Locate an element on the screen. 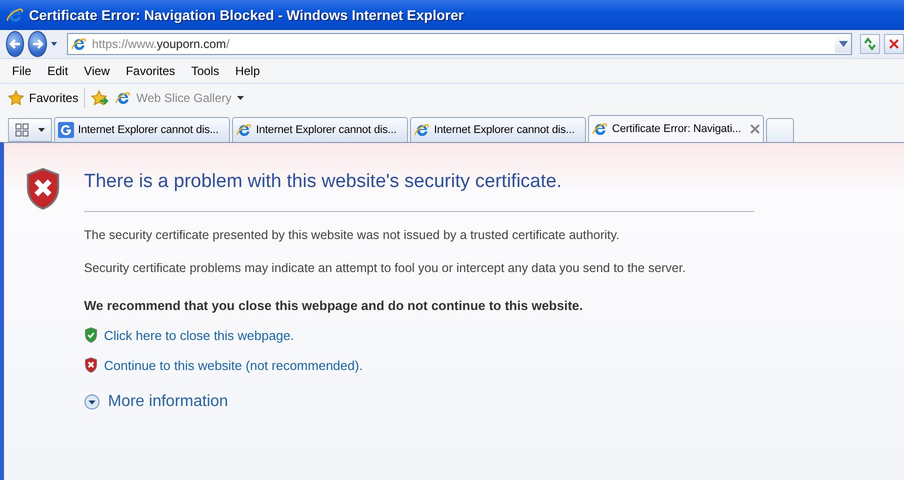  forward-button is located at coordinates (37, 44).